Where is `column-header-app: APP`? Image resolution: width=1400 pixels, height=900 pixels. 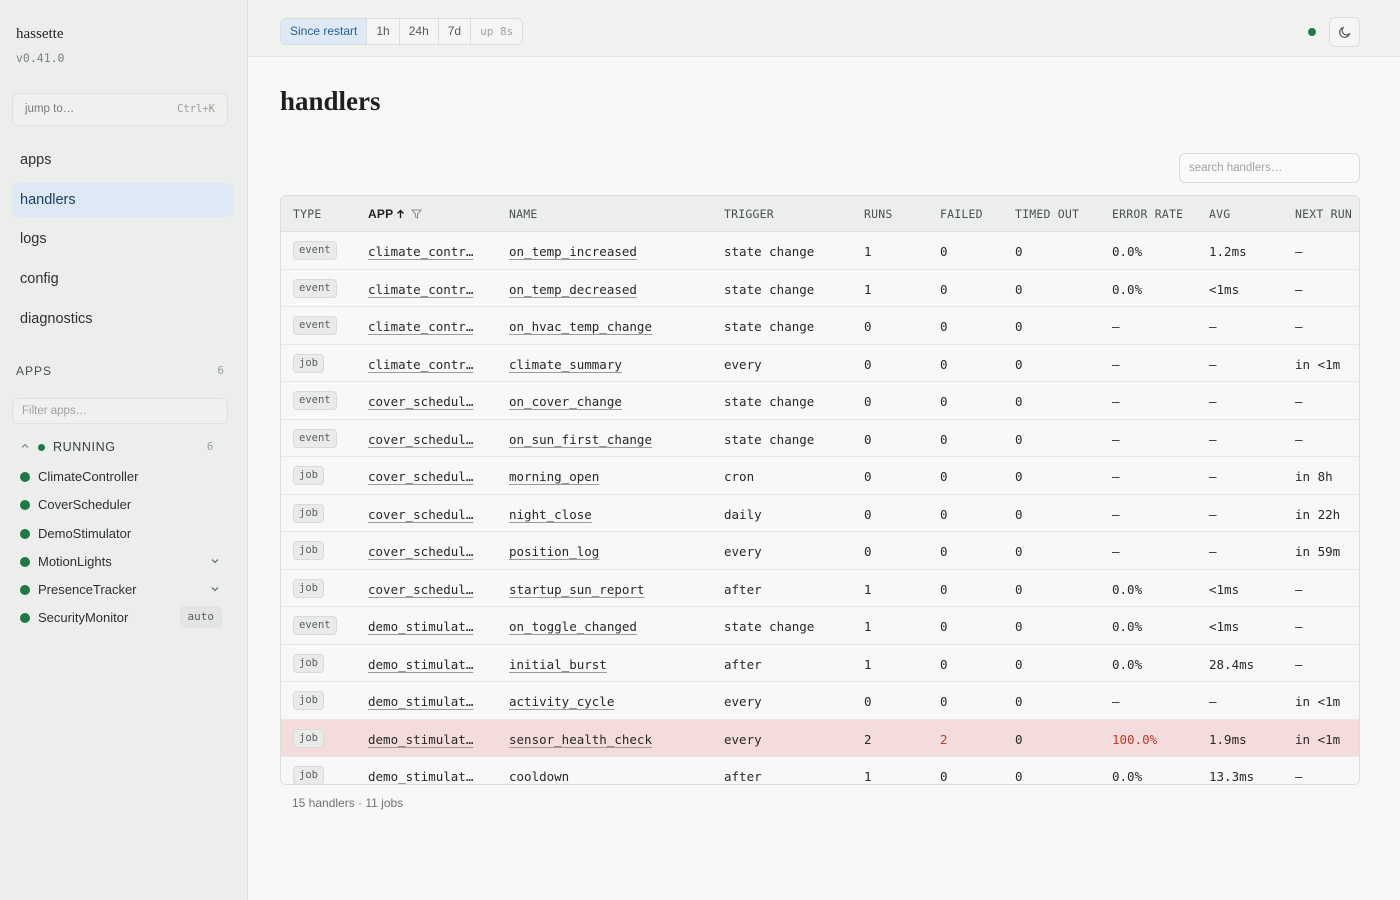 column-header-app: APP is located at coordinates (395, 214).